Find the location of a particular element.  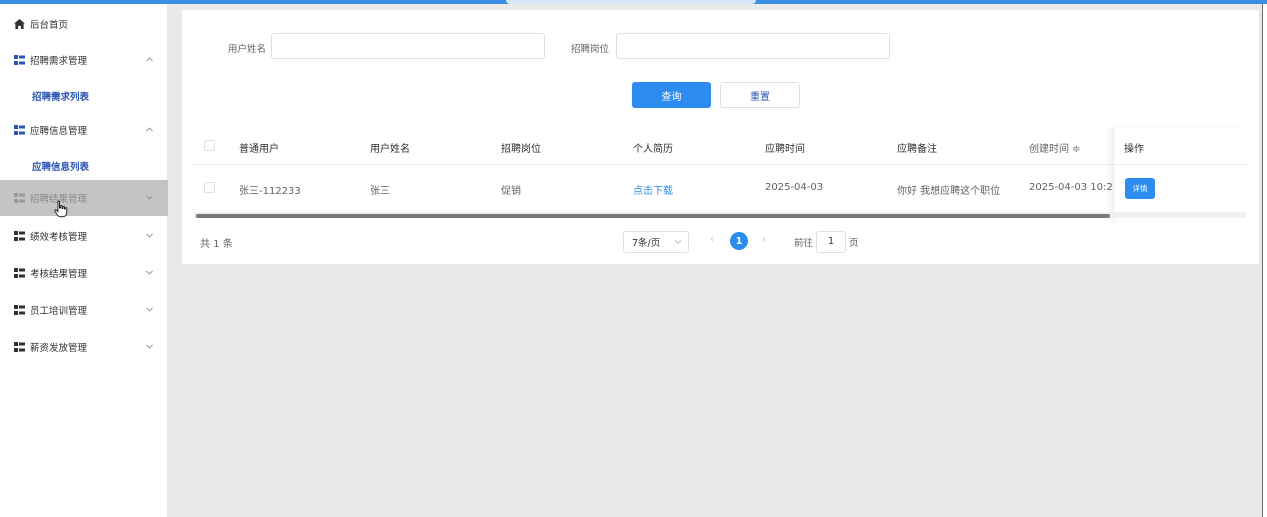

sidebar-item-performance: 绩效考核管理 is located at coordinates (84, 236).